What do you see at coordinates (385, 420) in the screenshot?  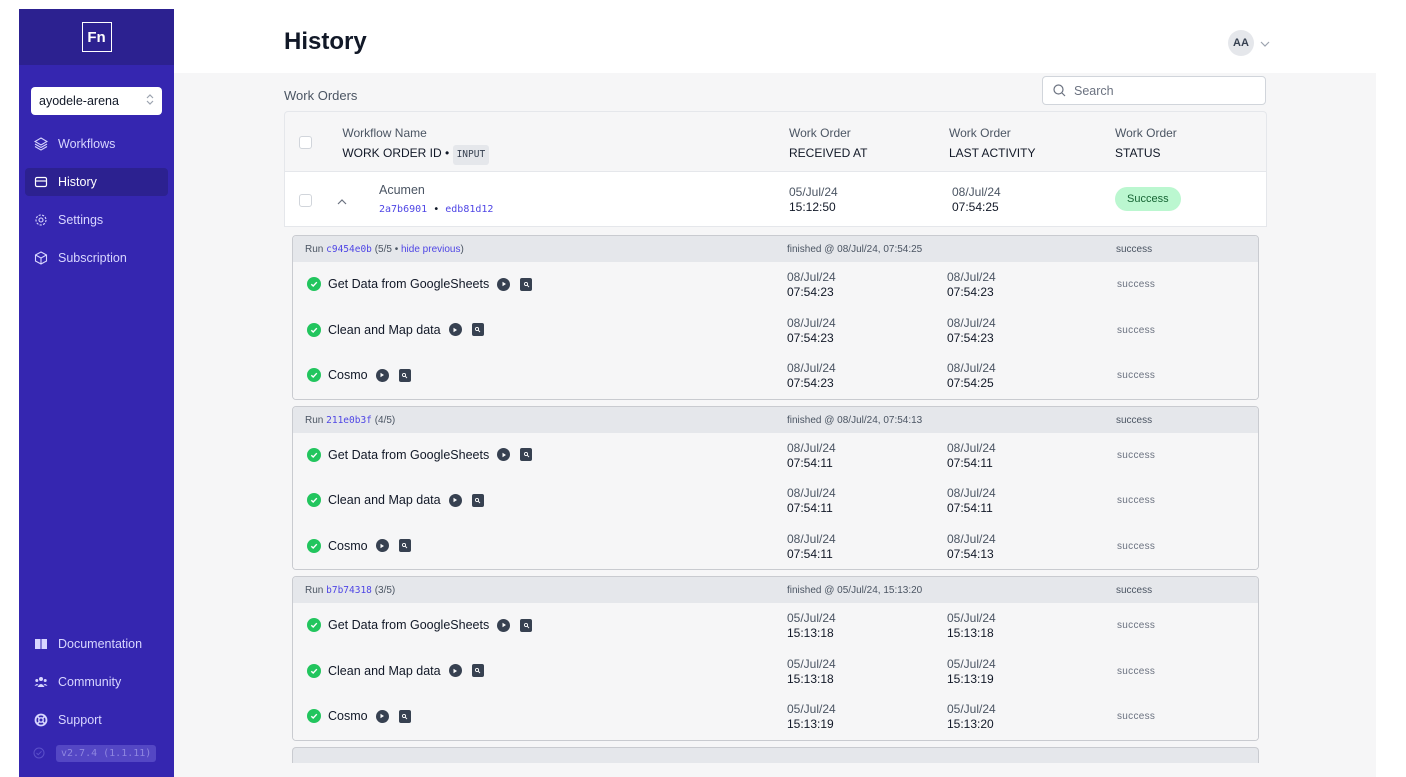 I see `run-count: (4/5)` at bounding box center [385, 420].